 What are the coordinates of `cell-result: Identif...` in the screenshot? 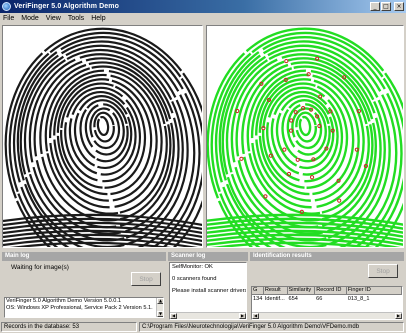 It's located at (274, 299).